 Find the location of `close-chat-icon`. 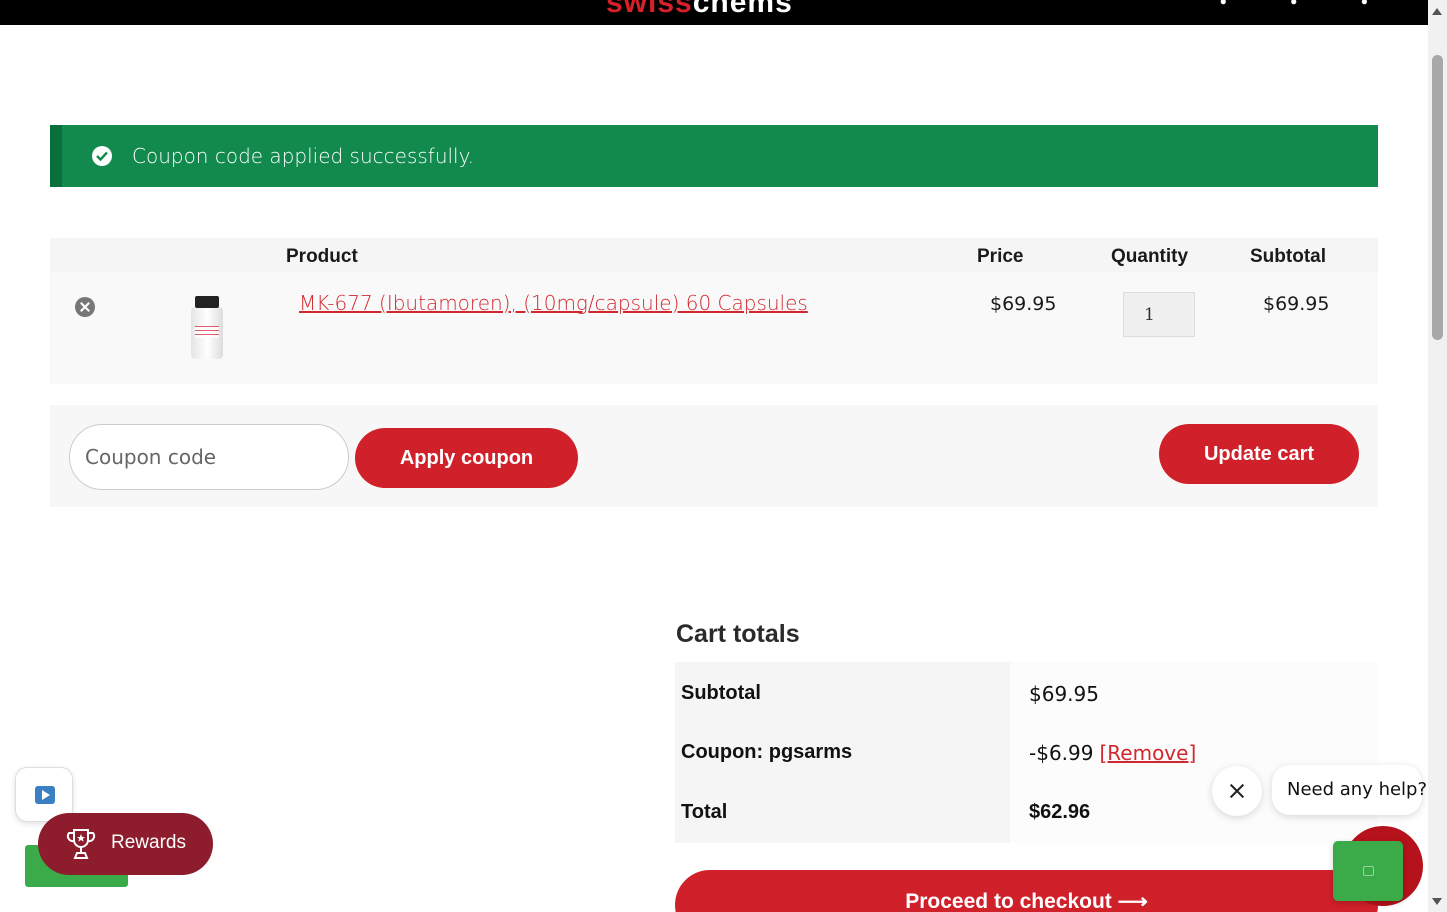

close-chat-icon is located at coordinates (1237, 791).